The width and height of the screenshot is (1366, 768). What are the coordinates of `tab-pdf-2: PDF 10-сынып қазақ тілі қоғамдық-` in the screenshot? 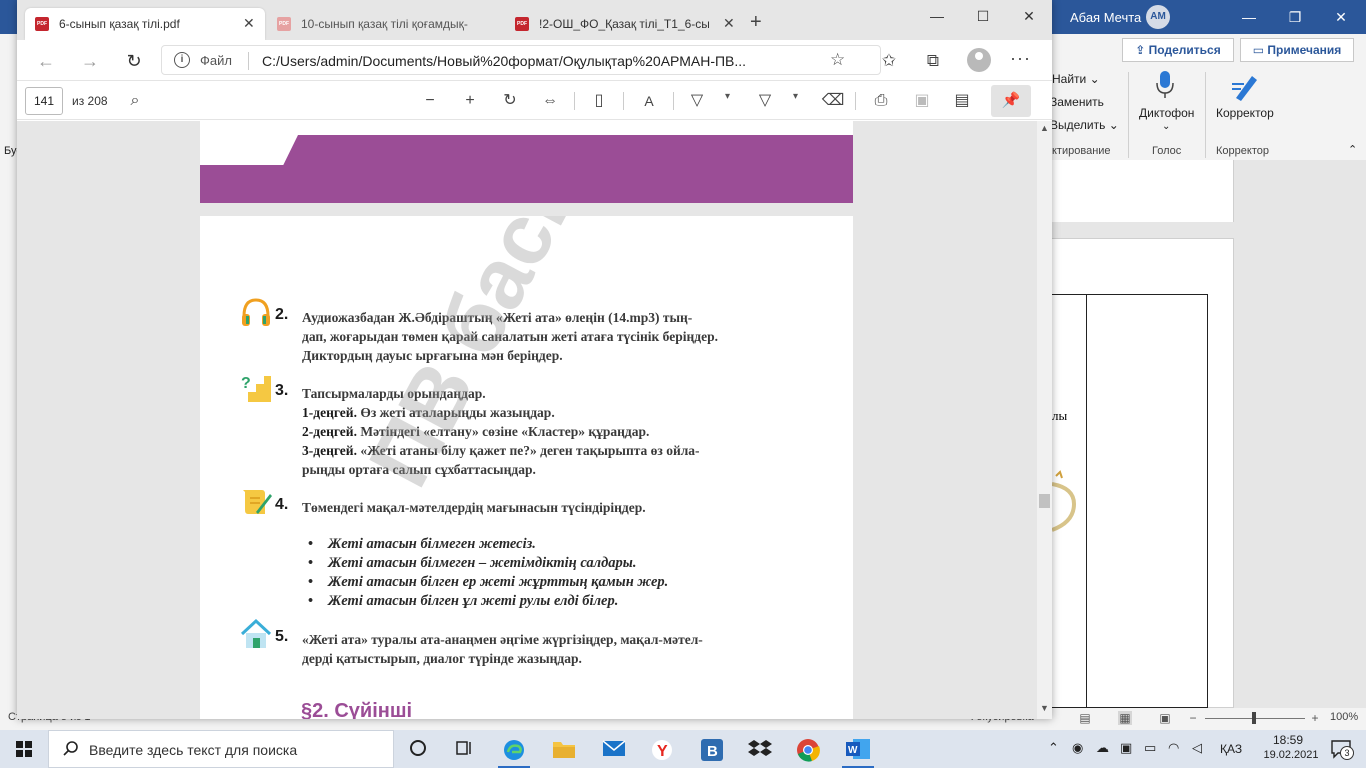 It's located at (385, 24).